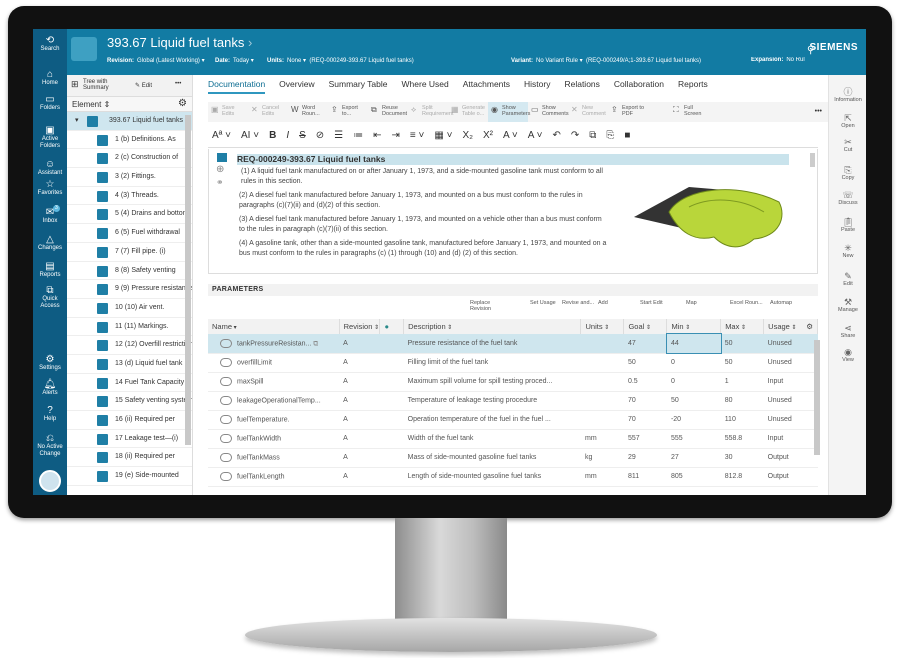  I want to click on format-button: ≔, so click(358, 135).